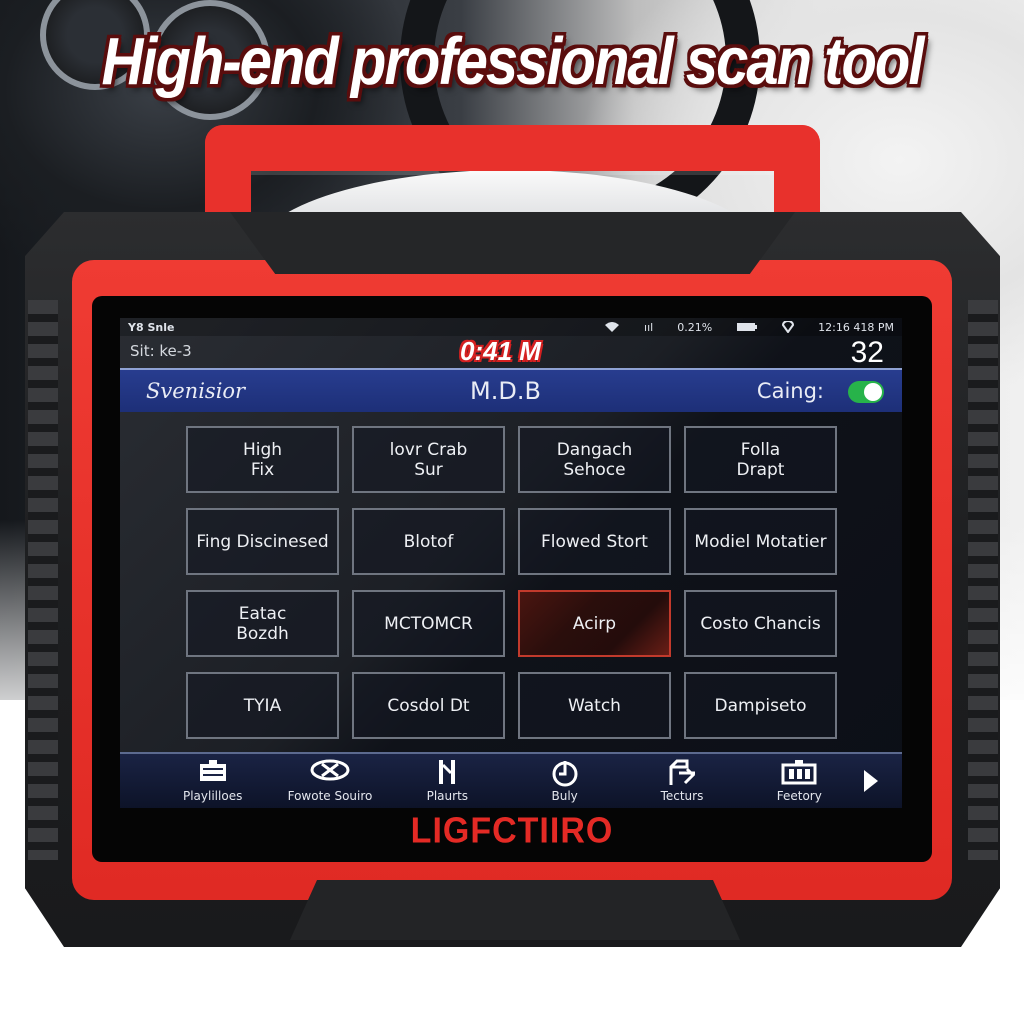 This screenshot has height=1024, width=1024. What do you see at coordinates (565, 773) in the screenshot?
I see `timer-icon` at bounding box center [565, 773].